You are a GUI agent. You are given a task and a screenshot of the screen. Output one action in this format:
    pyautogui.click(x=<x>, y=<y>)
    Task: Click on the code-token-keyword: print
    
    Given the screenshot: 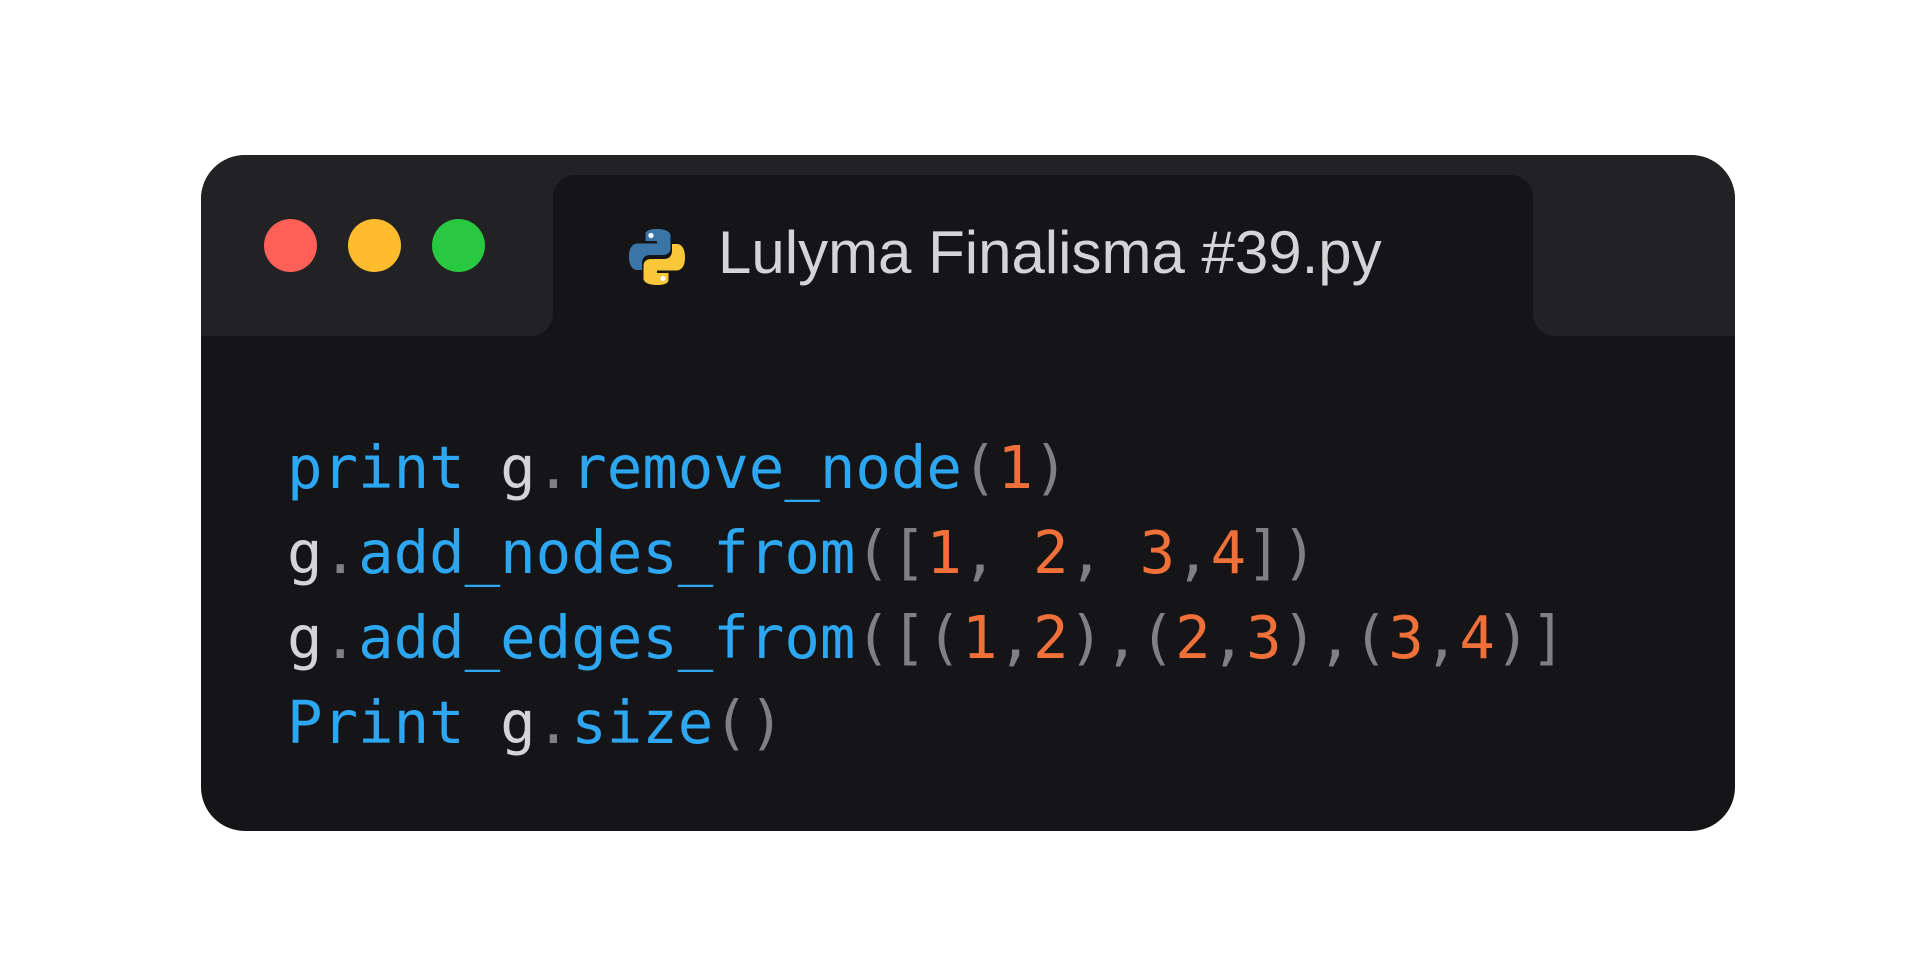 What is the action you would take?
    pyautogui.click(x=376, y=467)
    